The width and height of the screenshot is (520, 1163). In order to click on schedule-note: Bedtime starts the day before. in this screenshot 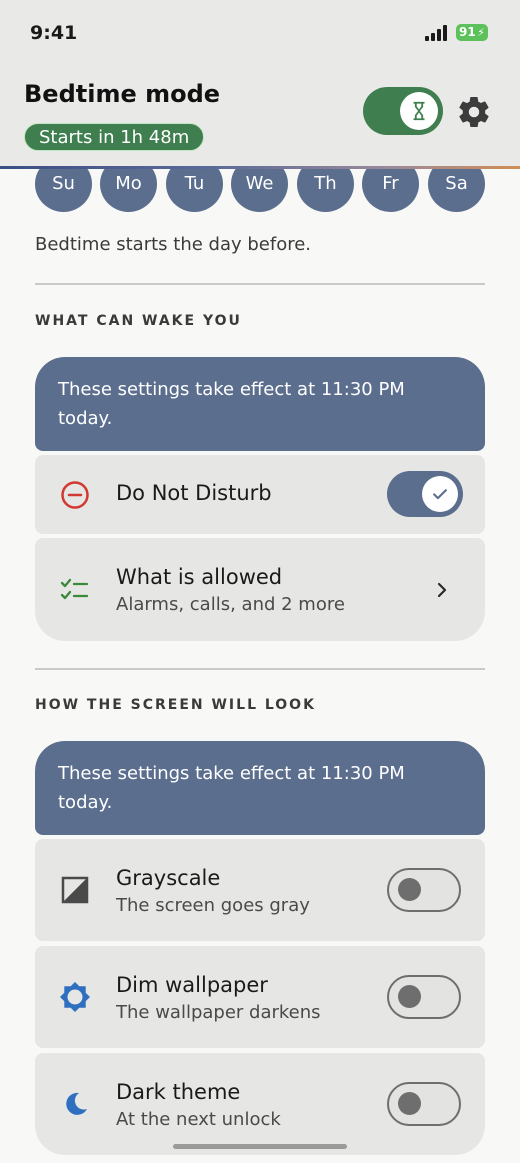, I will do `click(173, 244)`.